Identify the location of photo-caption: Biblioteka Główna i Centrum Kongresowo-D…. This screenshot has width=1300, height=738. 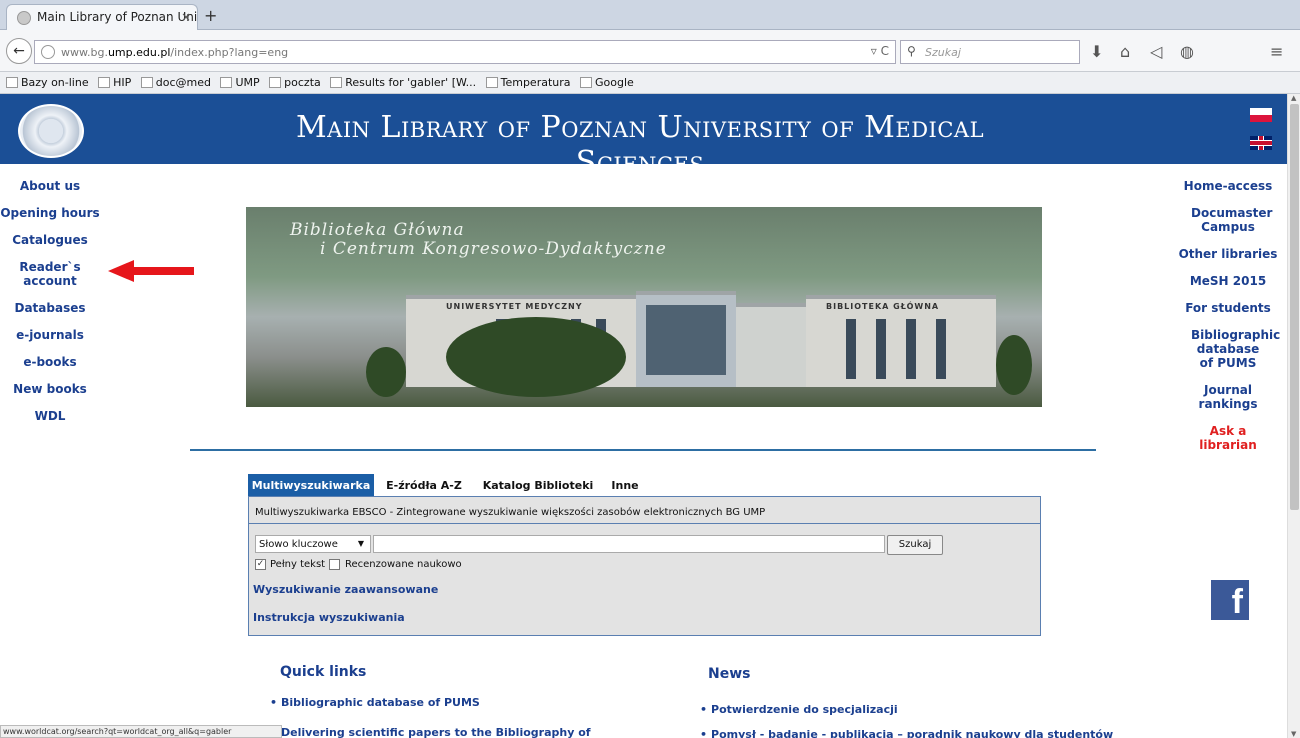
(478, 239).